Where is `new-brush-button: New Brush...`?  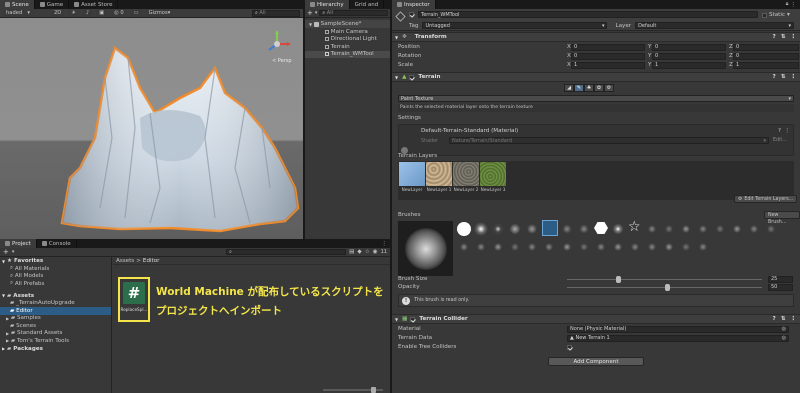
new-brush-button: New Brush... is located at coordinates (782, 218).